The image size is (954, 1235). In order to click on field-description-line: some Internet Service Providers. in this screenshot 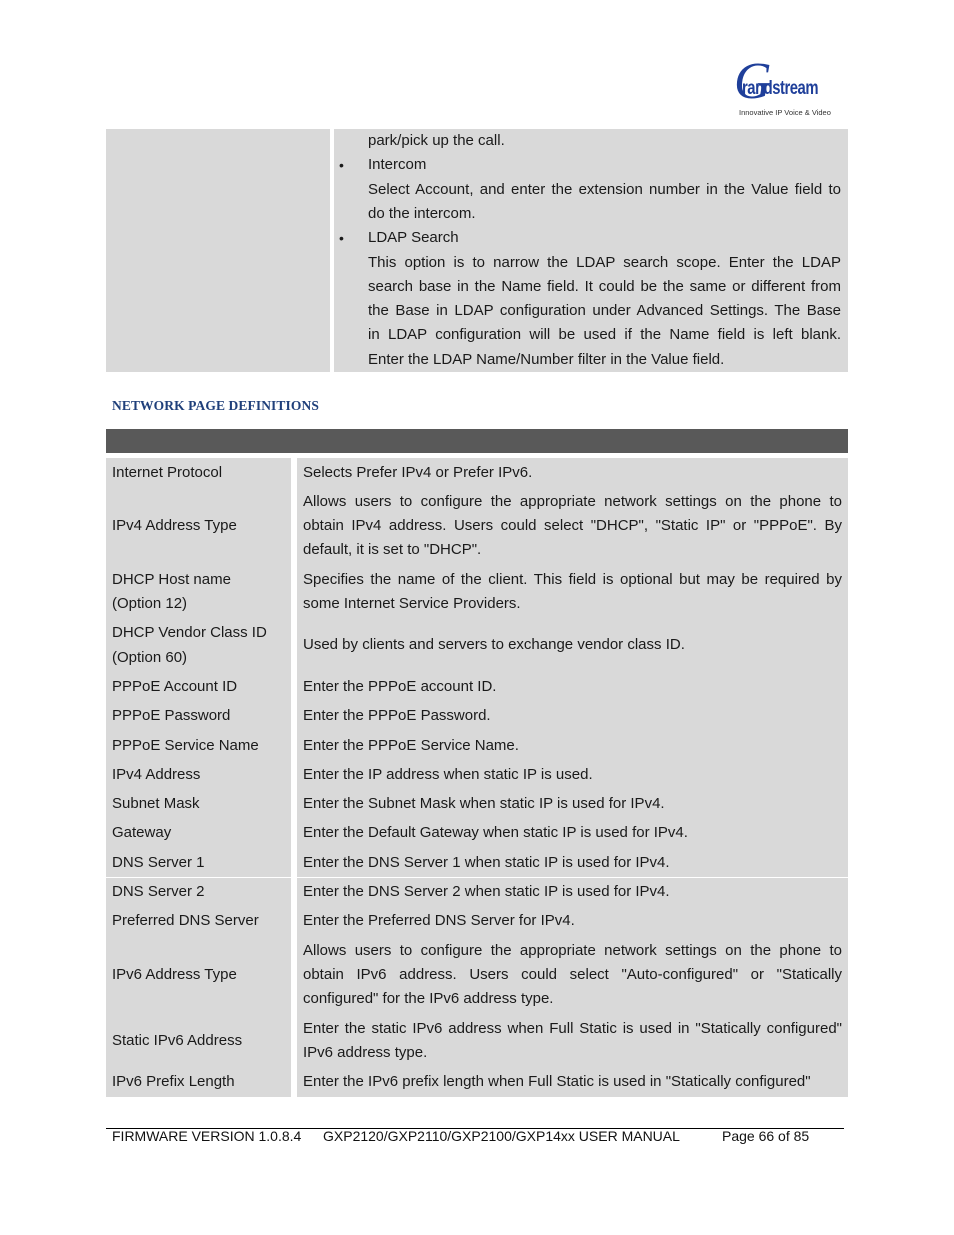, I will do `click(412, 603)`.